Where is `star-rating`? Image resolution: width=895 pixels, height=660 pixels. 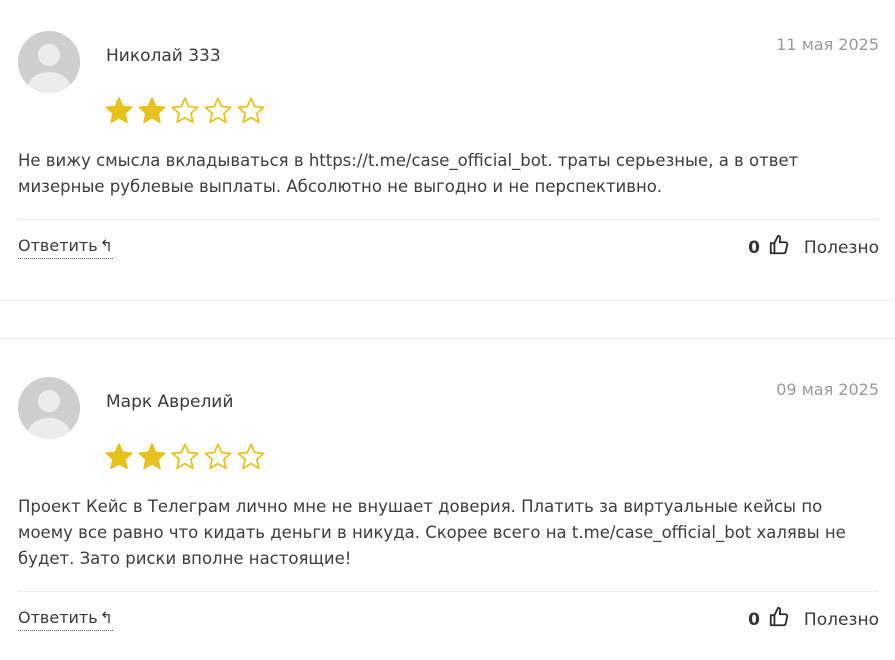
star-rating is located at coordinates (185, 457).